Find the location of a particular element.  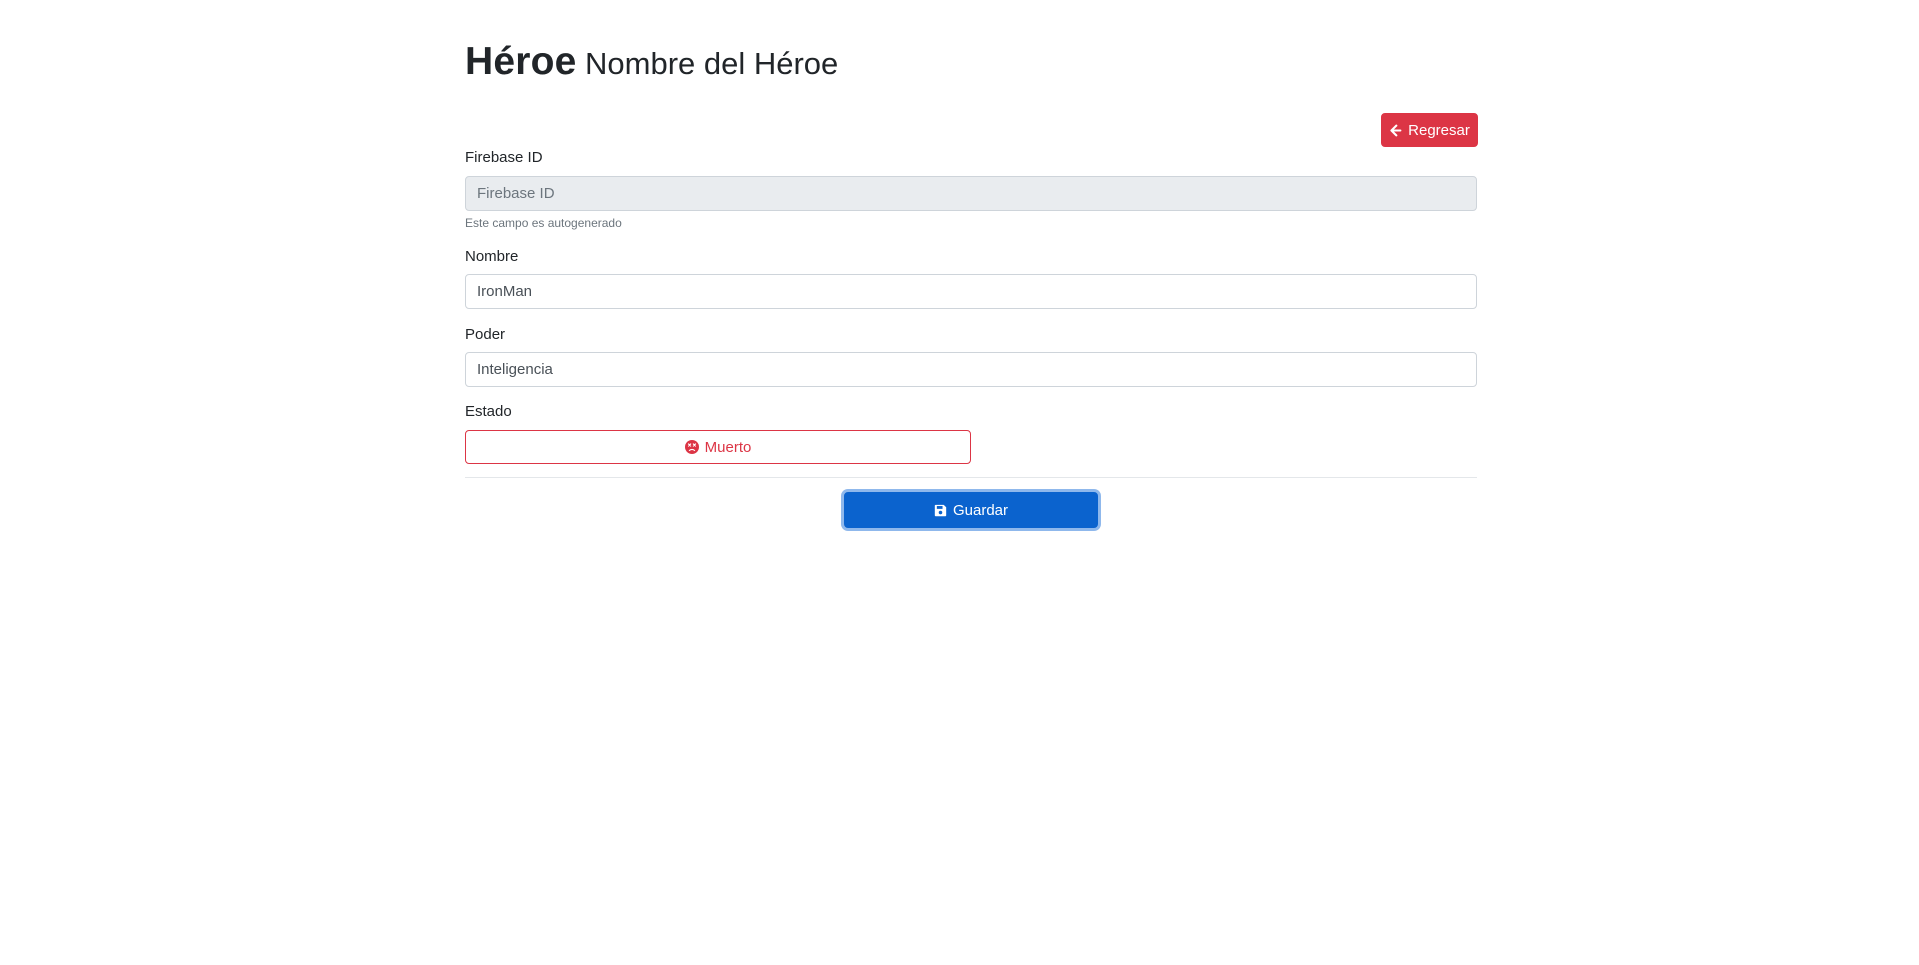

page-subtitle: Nombre del Héroe is located at coordinates (712, 63).